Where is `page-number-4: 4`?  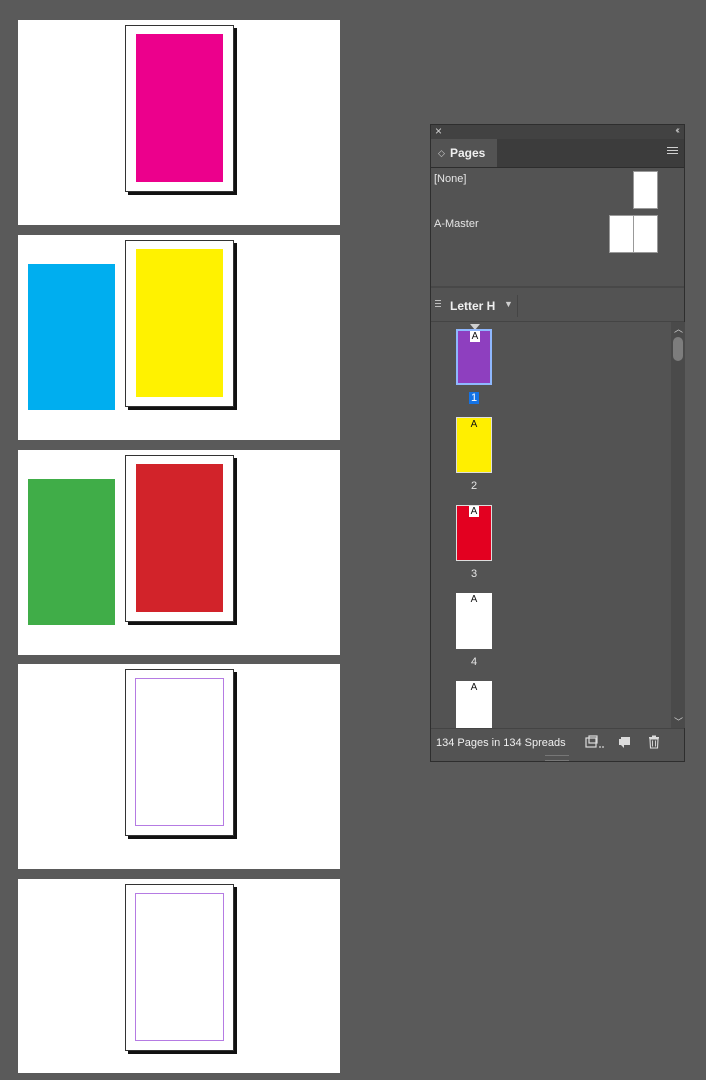
page-number-4: 4 is located at coordinates (474, 662).